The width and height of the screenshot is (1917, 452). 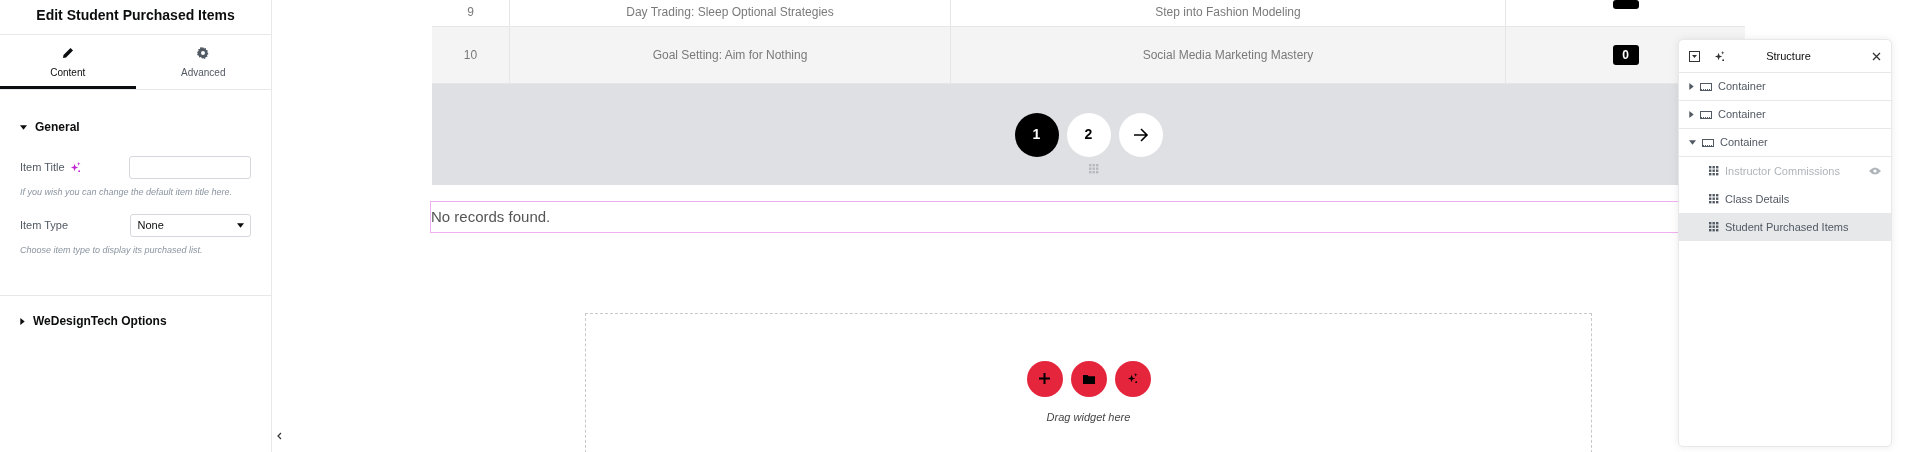 I want to click on plus-icon, so click(x=1044, y=378).